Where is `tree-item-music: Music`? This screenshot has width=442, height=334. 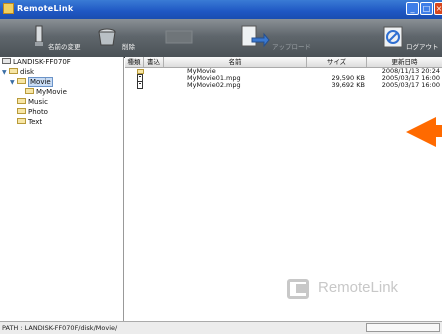 tree-item-music: Music is located at coordinates (32, 102).